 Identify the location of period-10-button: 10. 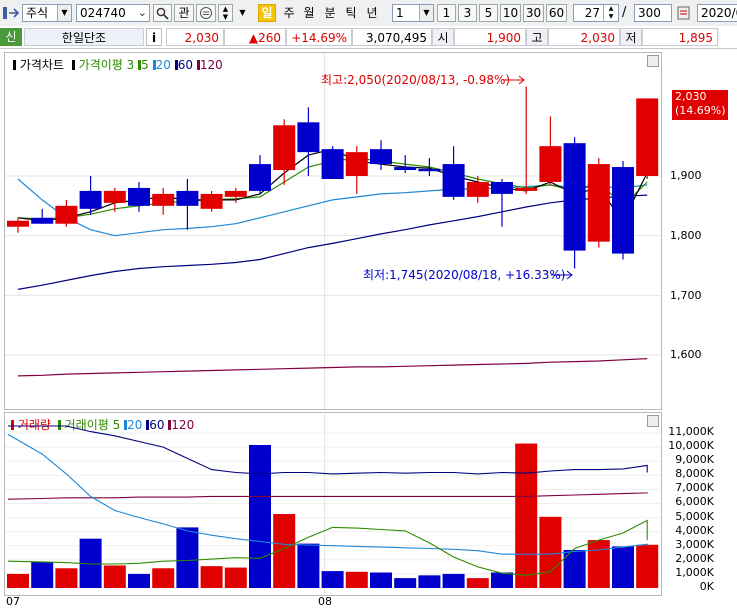
(510, 13).